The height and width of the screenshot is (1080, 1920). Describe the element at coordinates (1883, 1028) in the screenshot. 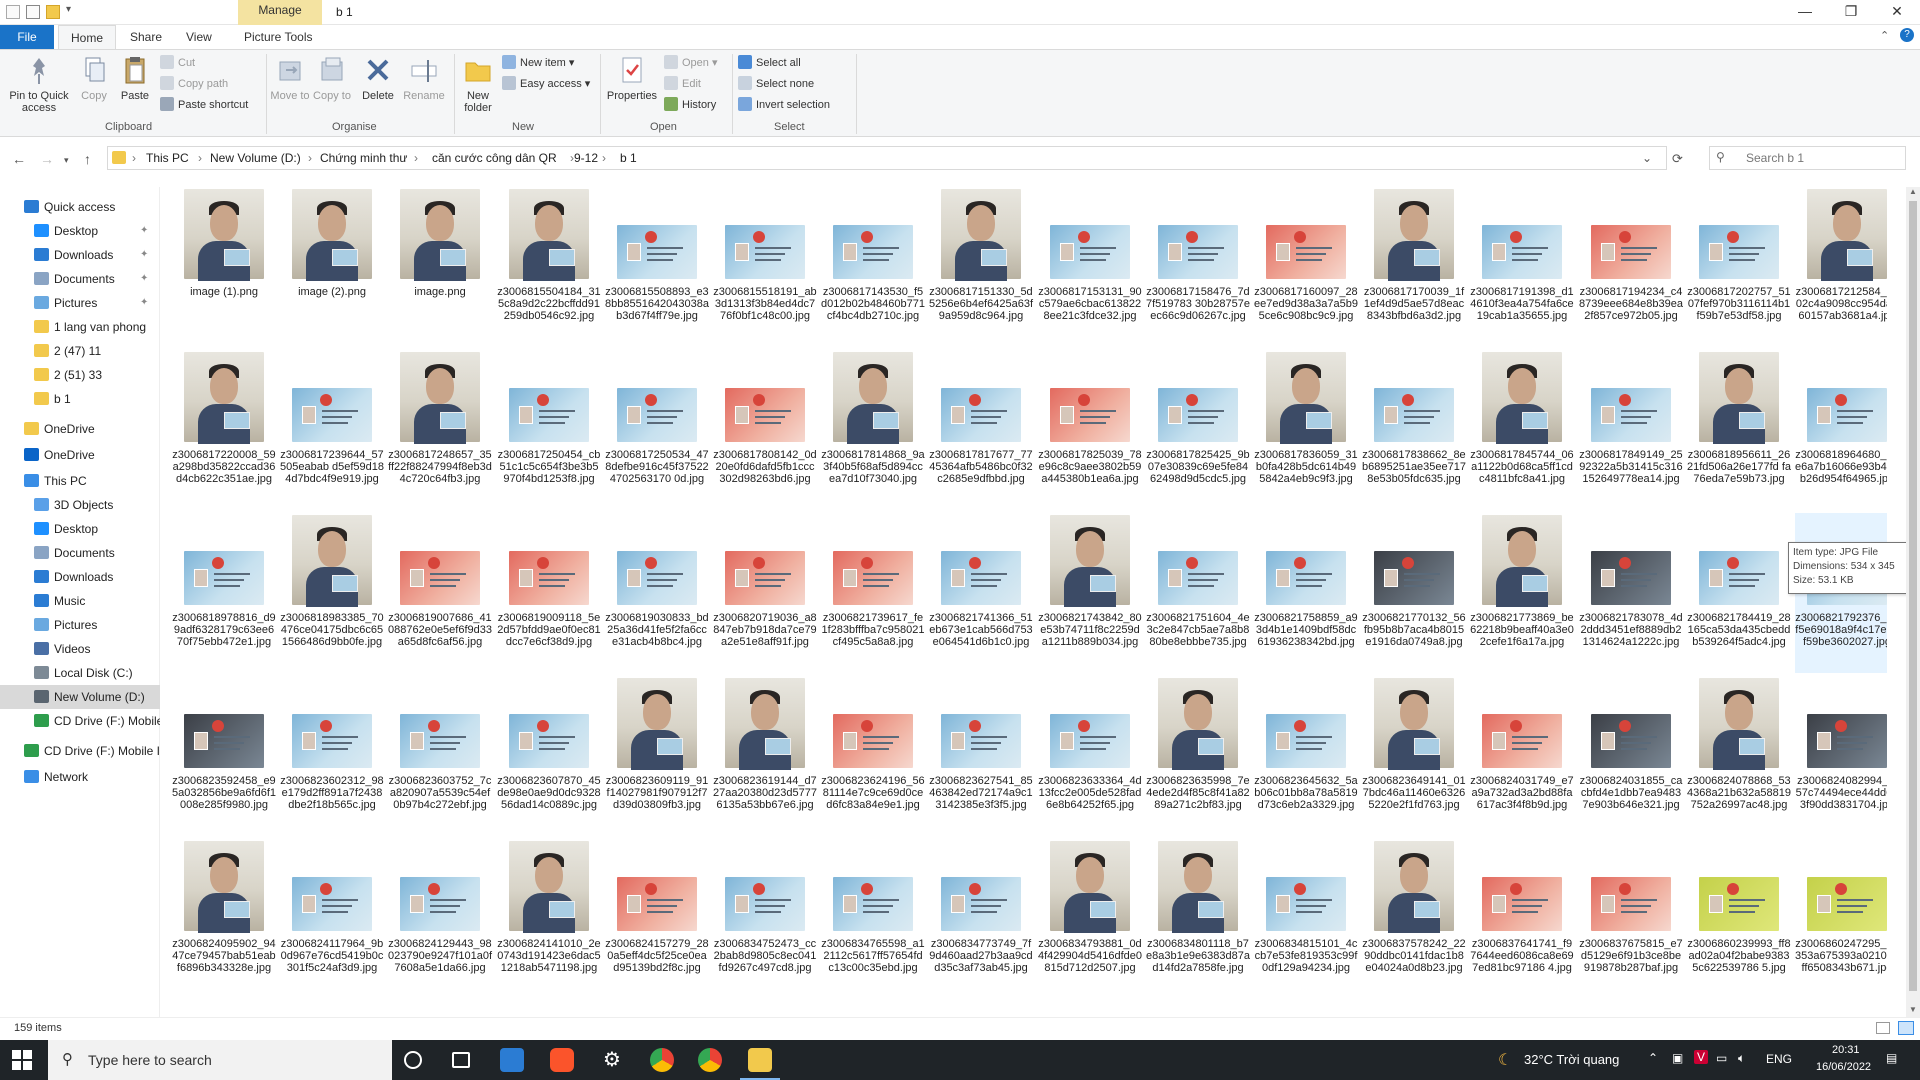

I see `details-view-icon` at that location.